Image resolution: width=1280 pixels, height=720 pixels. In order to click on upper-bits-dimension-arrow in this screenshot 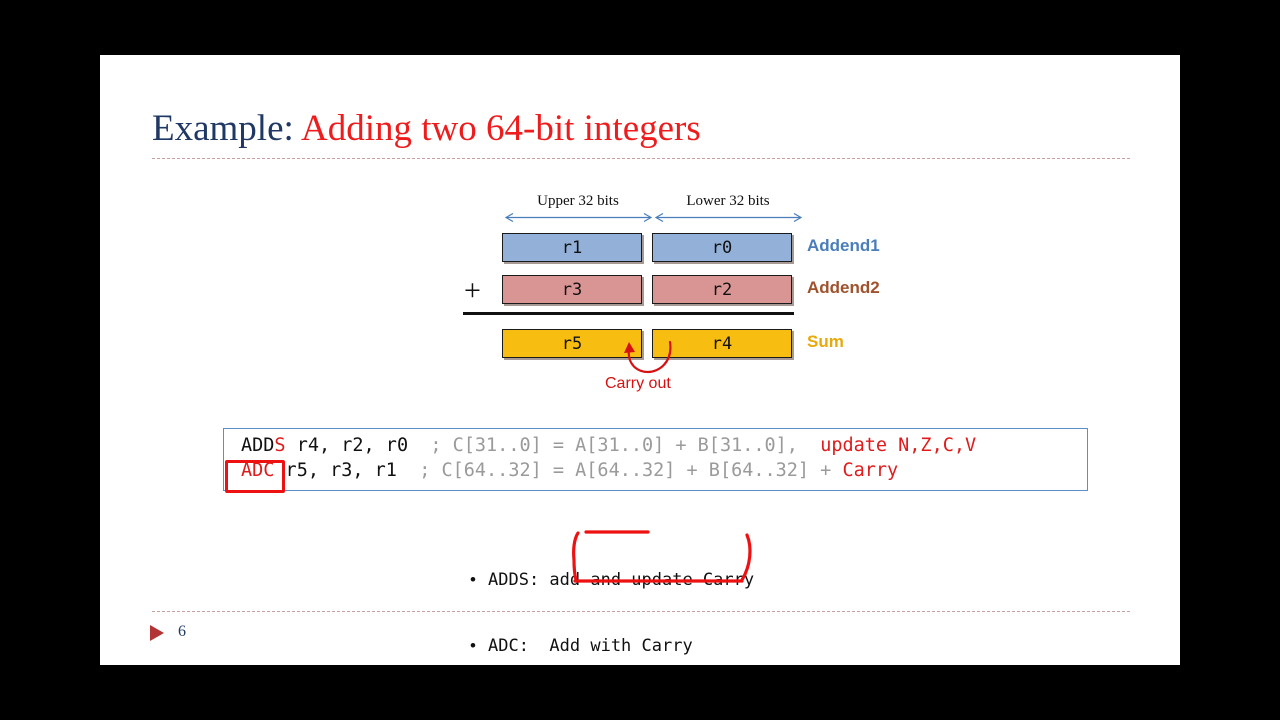, I will do `click(578, 217)`.